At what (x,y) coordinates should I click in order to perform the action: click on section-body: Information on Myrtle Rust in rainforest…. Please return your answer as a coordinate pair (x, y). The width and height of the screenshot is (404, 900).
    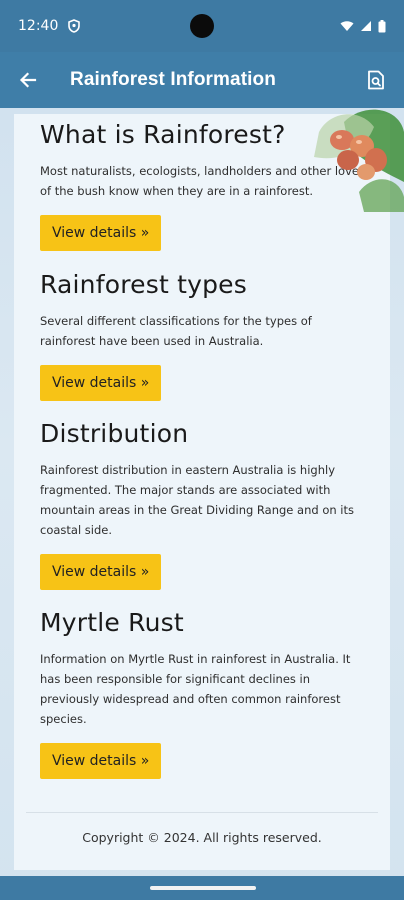
    Looking at the image, I should click on (195, 689).